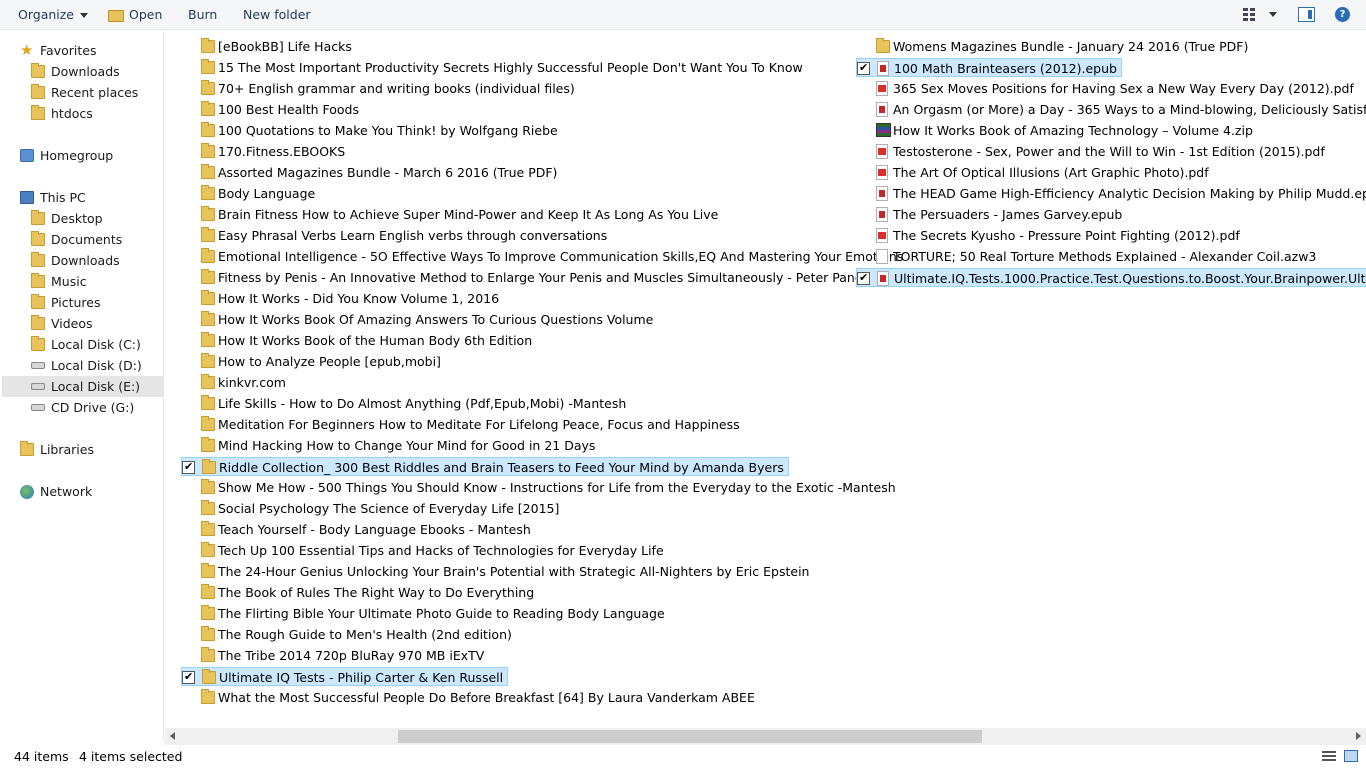  What do you see at coordinates (989, 67) in the screenshot?
I see `file-list-item: 100 Math Brainteasers (2012).epub` at bounding box center [989, 67].